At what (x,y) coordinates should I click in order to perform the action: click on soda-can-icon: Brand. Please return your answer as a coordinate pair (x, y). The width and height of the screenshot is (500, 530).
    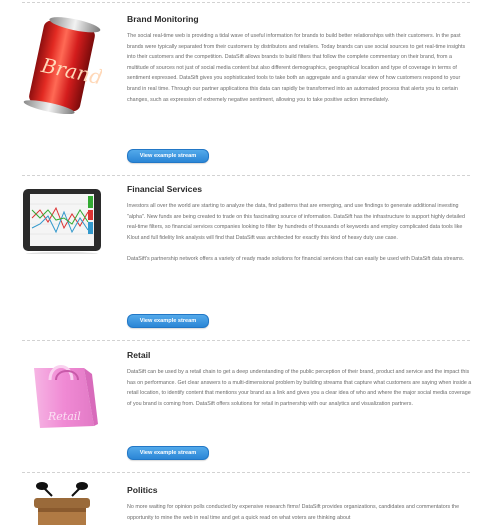
    Looking at the image, I should click on (63, 64).